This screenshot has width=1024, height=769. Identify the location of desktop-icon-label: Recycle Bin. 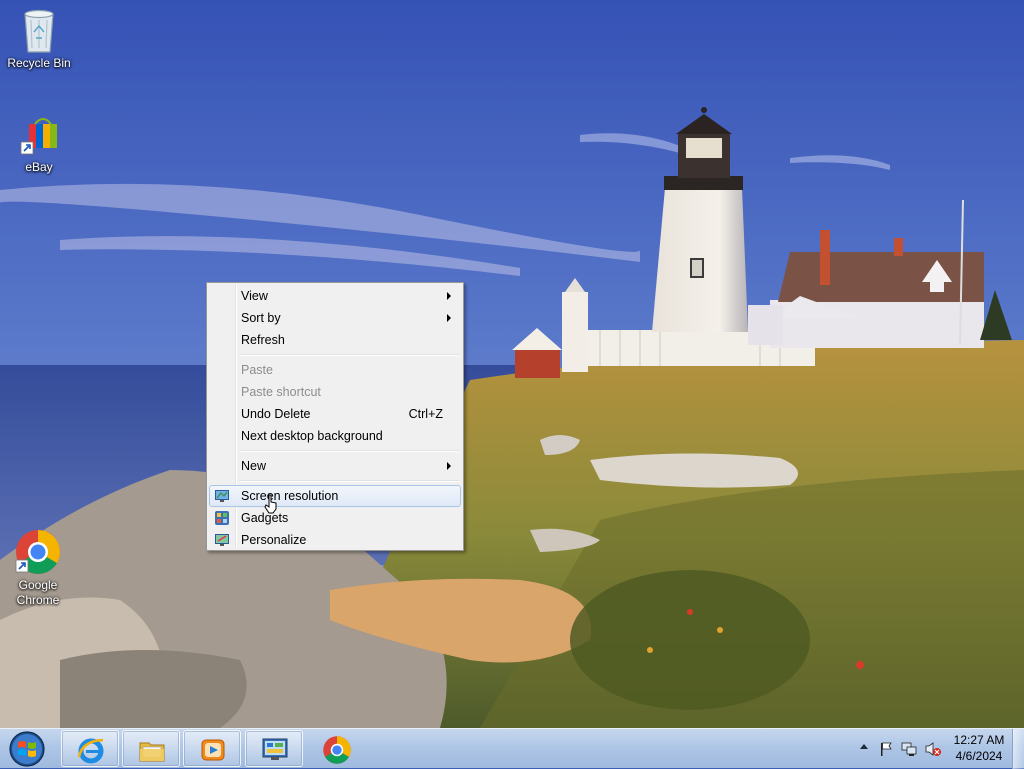
(39, 63).